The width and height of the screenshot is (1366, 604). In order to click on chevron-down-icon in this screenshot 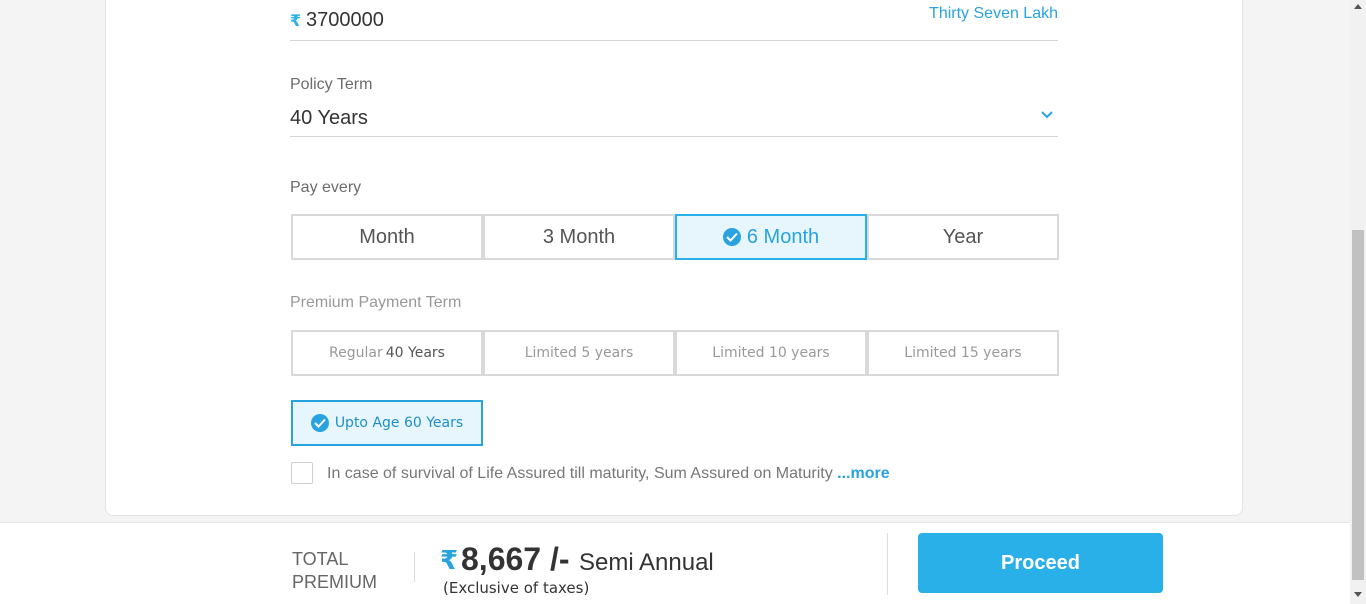, I will do `click(1047, 115)`.